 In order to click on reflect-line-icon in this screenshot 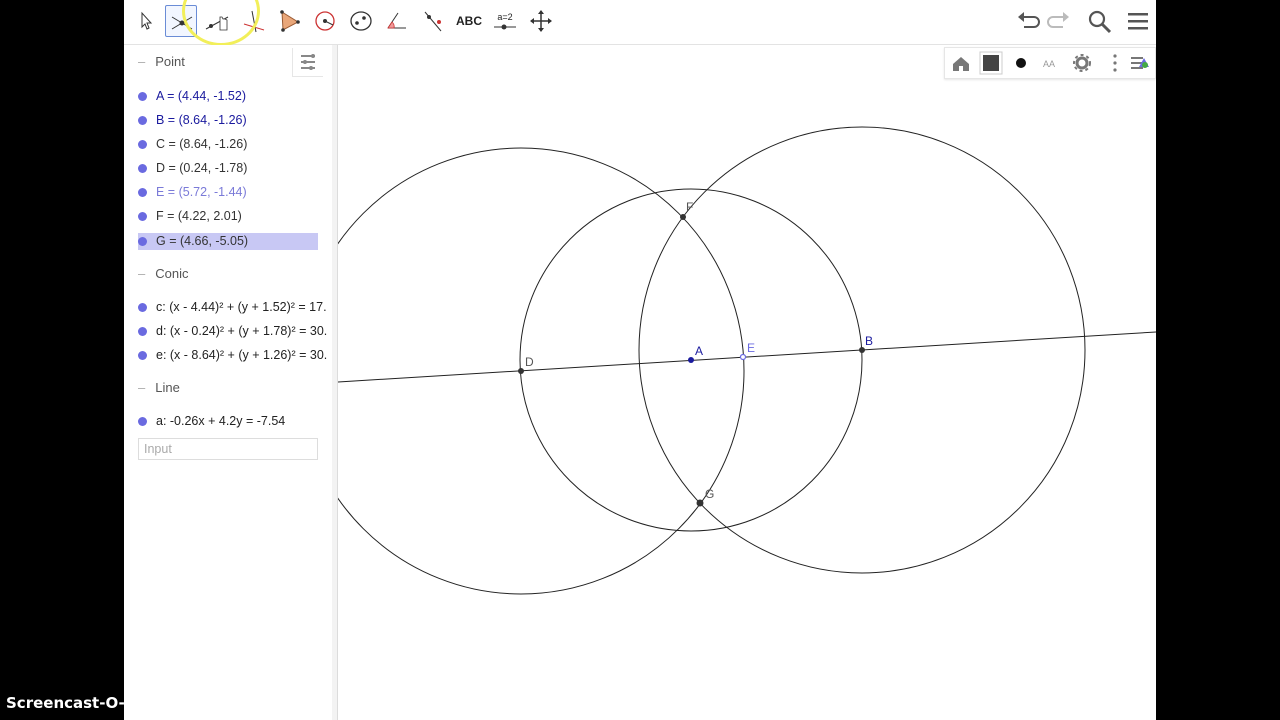, I will do `click(433, 21)`.